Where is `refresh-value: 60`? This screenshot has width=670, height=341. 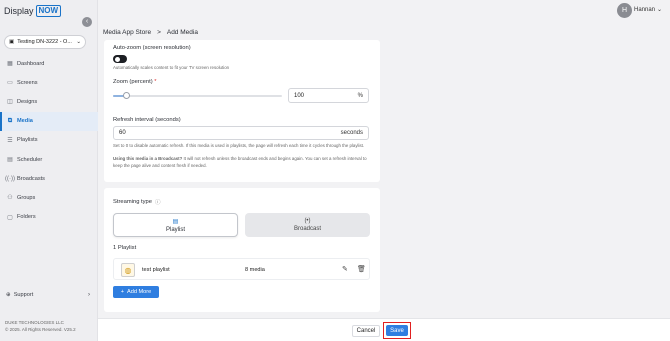
refresh-value: 60 is located at coordinates (122, 133).